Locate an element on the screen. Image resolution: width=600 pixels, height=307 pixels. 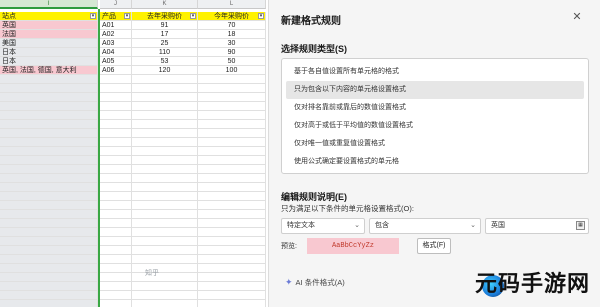
table-cell-product: A05 is located at coordinates (116, 61).